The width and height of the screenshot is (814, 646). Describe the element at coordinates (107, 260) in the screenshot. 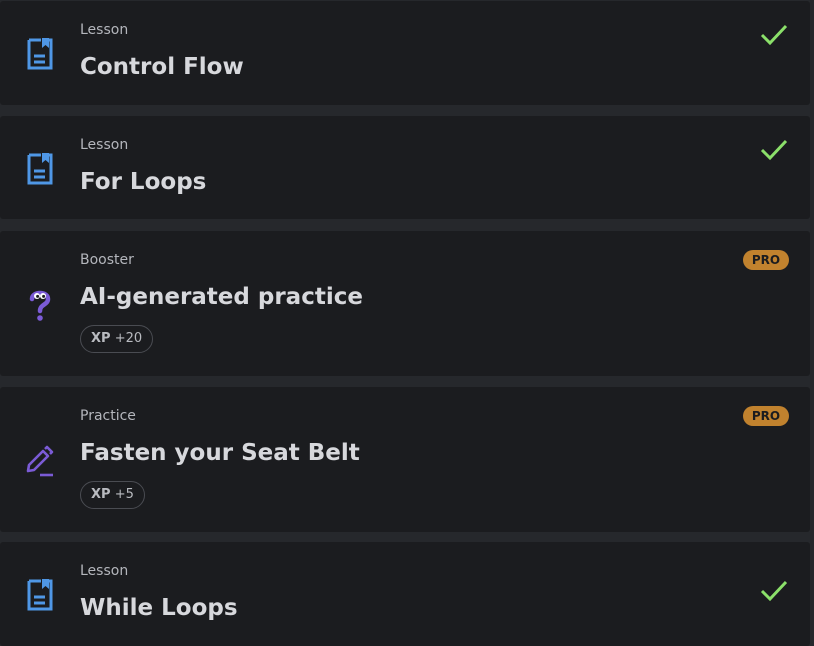

I see `item-kind: Booster` at that location.